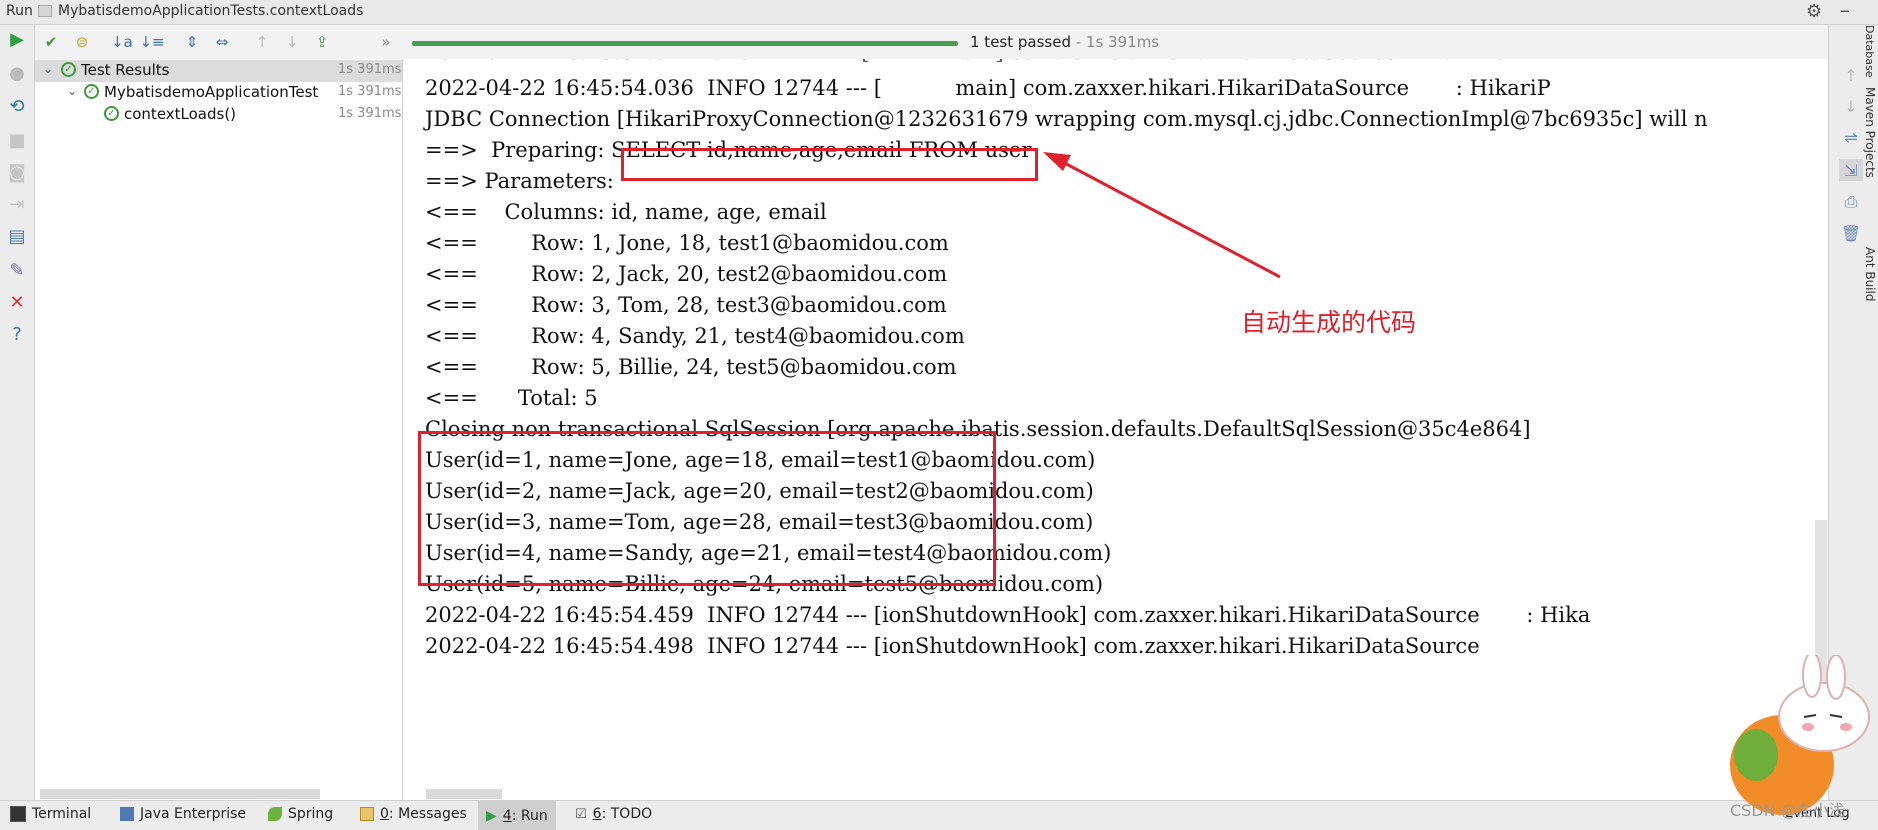 This screenshot has height=830, width=1878. I want to click on test-tree-toolbar: ✔ ⊜ ↓a ↓≡ ⇕ ⇔ ↑ ↓ ⇪ », so click(218, 42).